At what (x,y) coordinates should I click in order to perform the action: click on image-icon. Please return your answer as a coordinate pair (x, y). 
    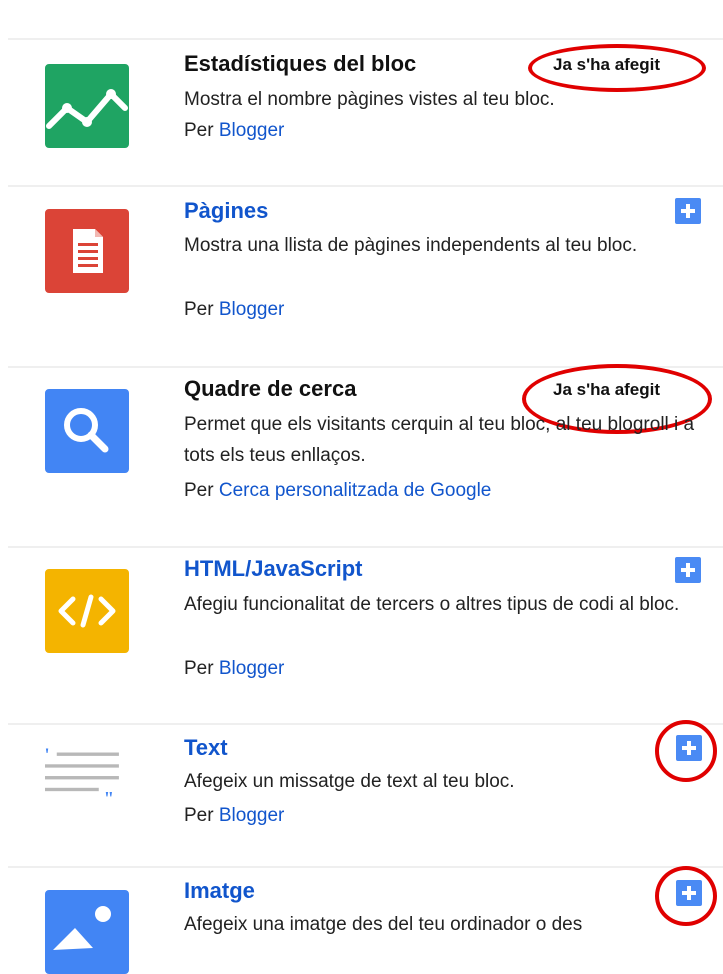
    Looking at the image, I should click on (87, 932).